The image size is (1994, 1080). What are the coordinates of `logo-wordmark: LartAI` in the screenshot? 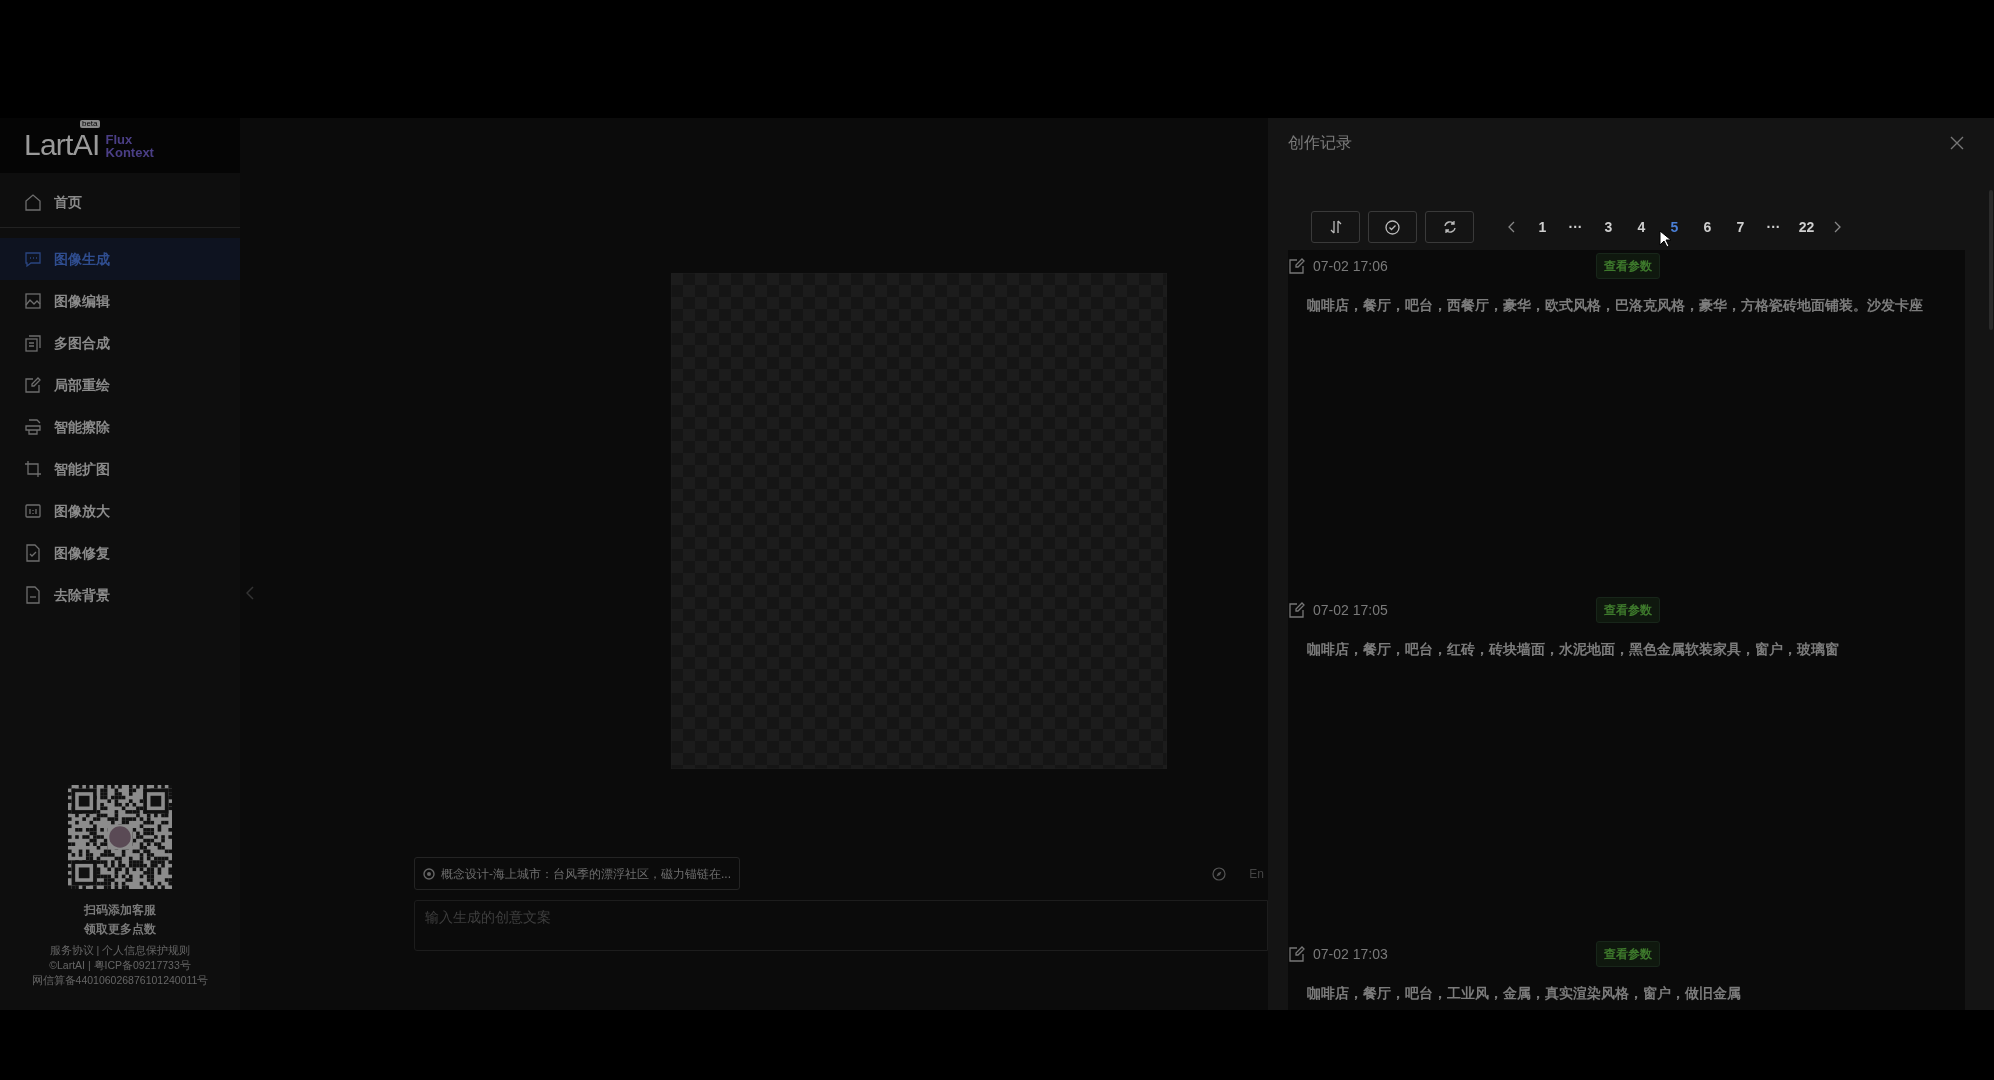 It's located at (62, 144).